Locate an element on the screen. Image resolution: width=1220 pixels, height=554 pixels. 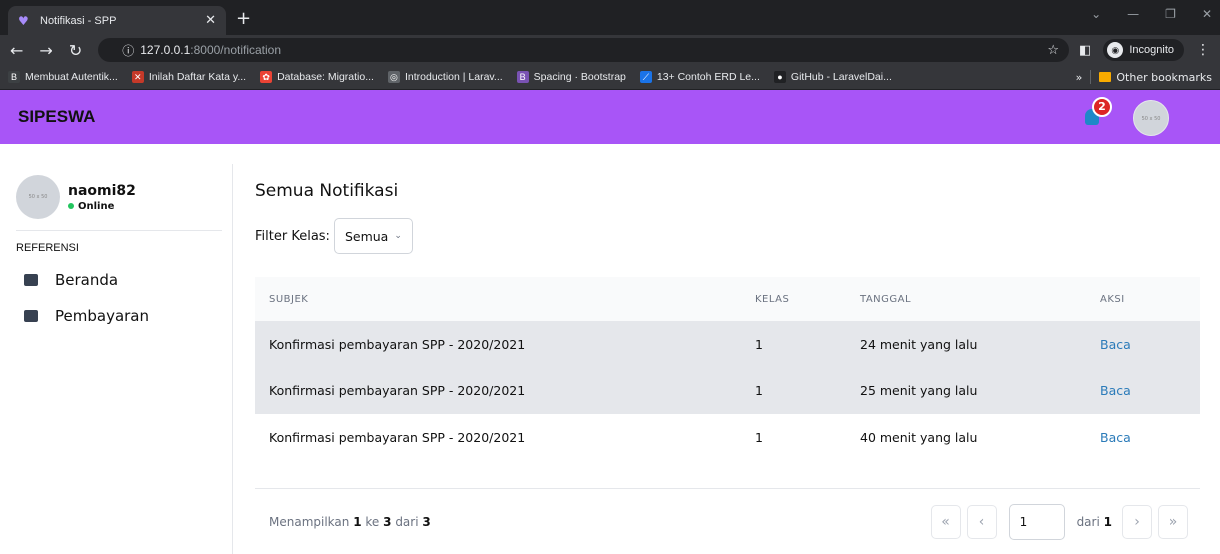
pagination: « ‹ 1 dari 1 › » is located at coordinates (1056, 521).